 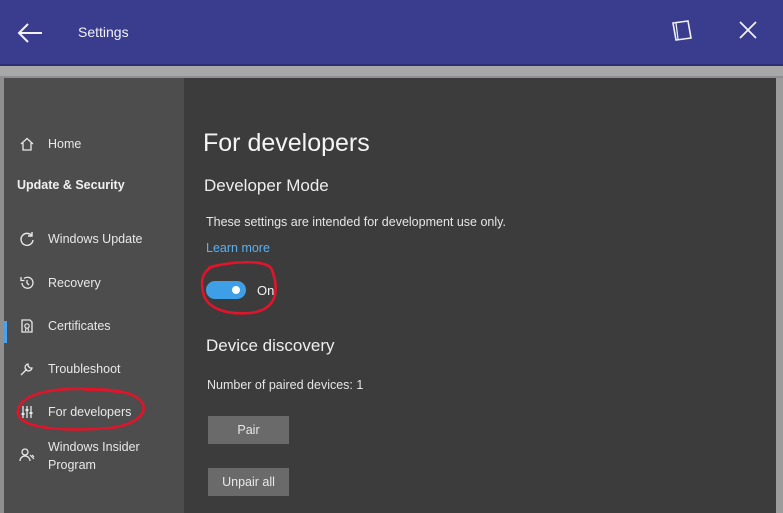 I want to click on sidebar-item-label: Troubleshoot, so click(x=84, y=369).